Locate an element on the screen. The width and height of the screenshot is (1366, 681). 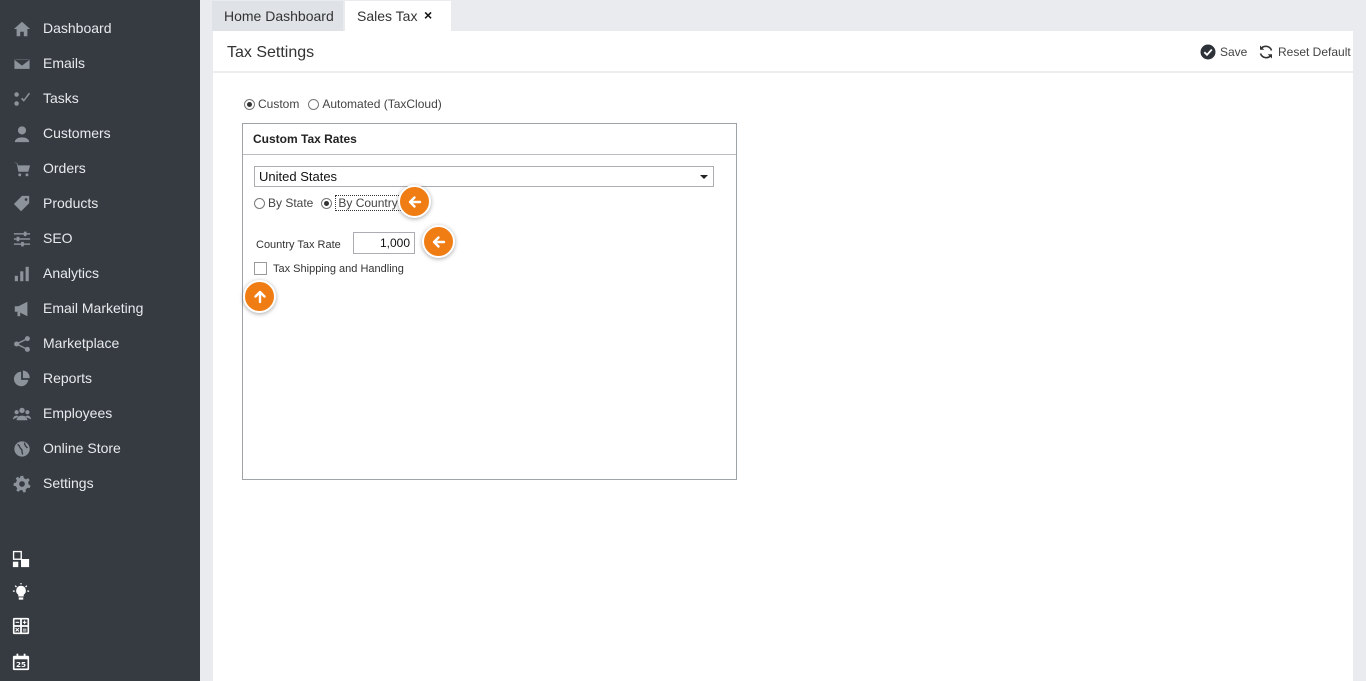
automated-radio-label: Automated (TaxCloud) is located at coordinates (382, 104).